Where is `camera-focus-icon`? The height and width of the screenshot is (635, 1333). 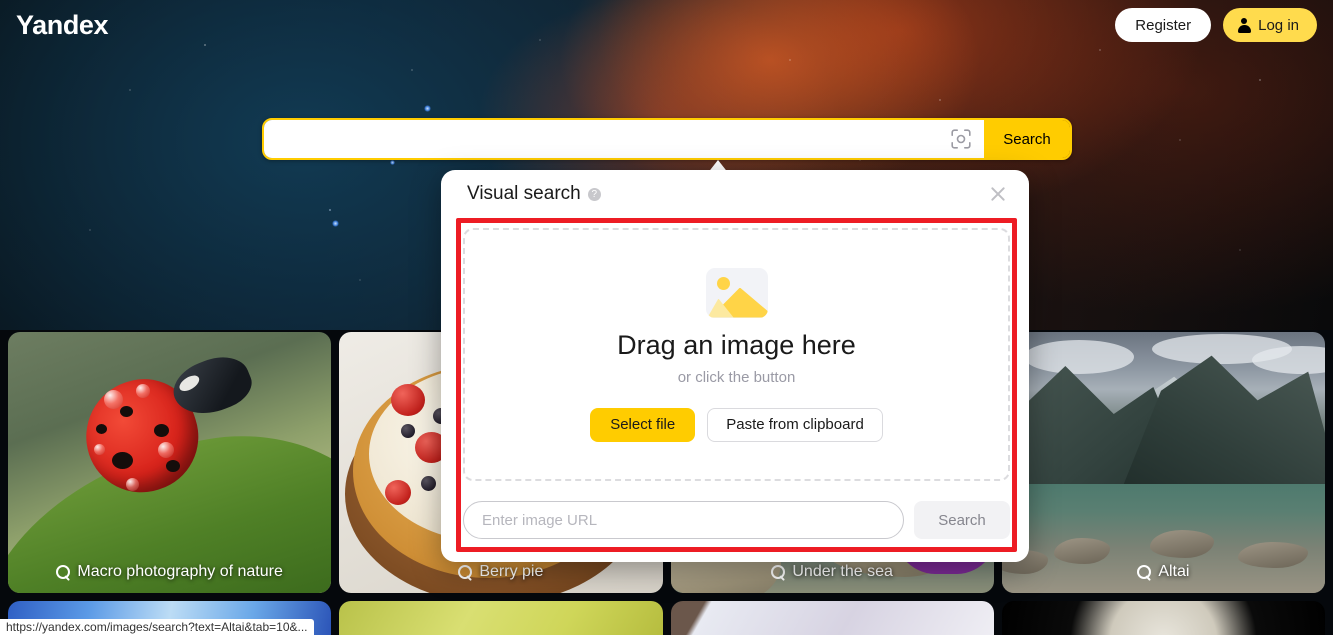
camera-focus-icon is located at coordinates (961, 139).